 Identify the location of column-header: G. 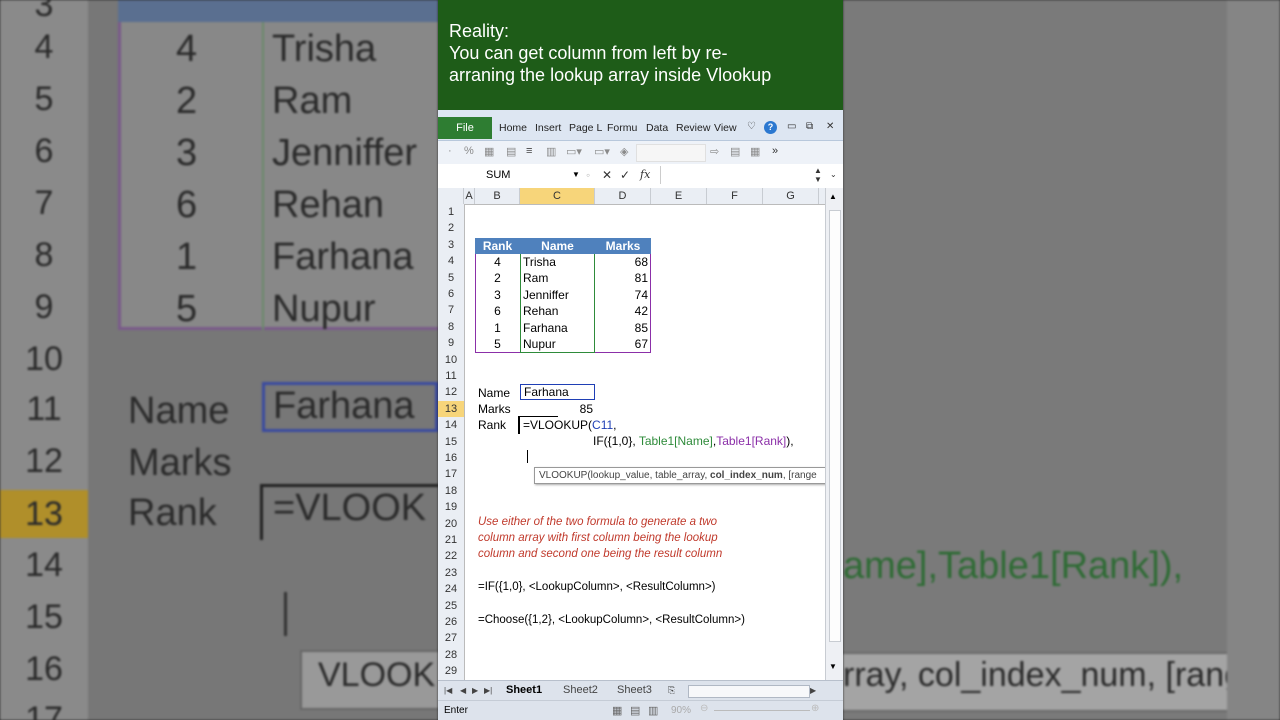
(791, 196).